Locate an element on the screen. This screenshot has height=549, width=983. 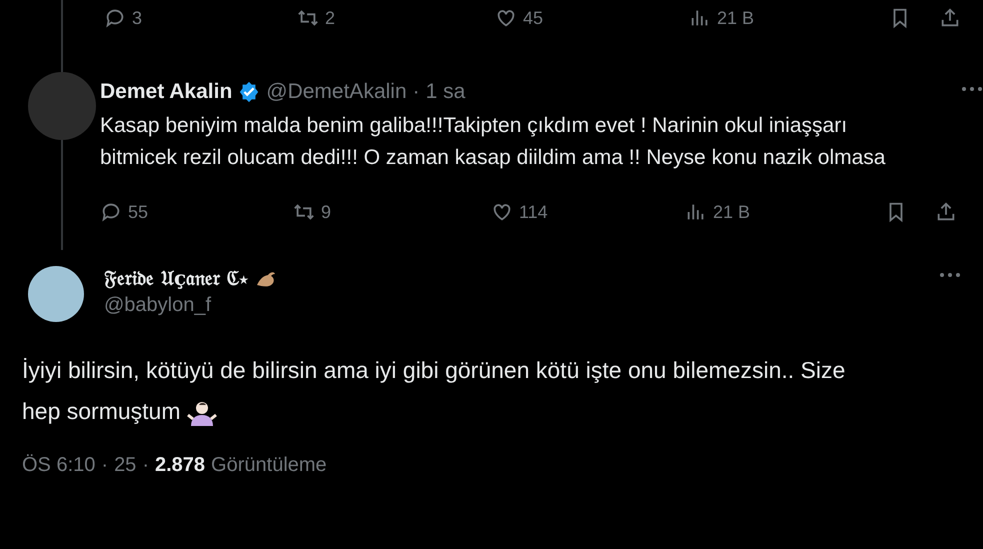
author-handle: @babylon_f is located at coordinates (528, 305).